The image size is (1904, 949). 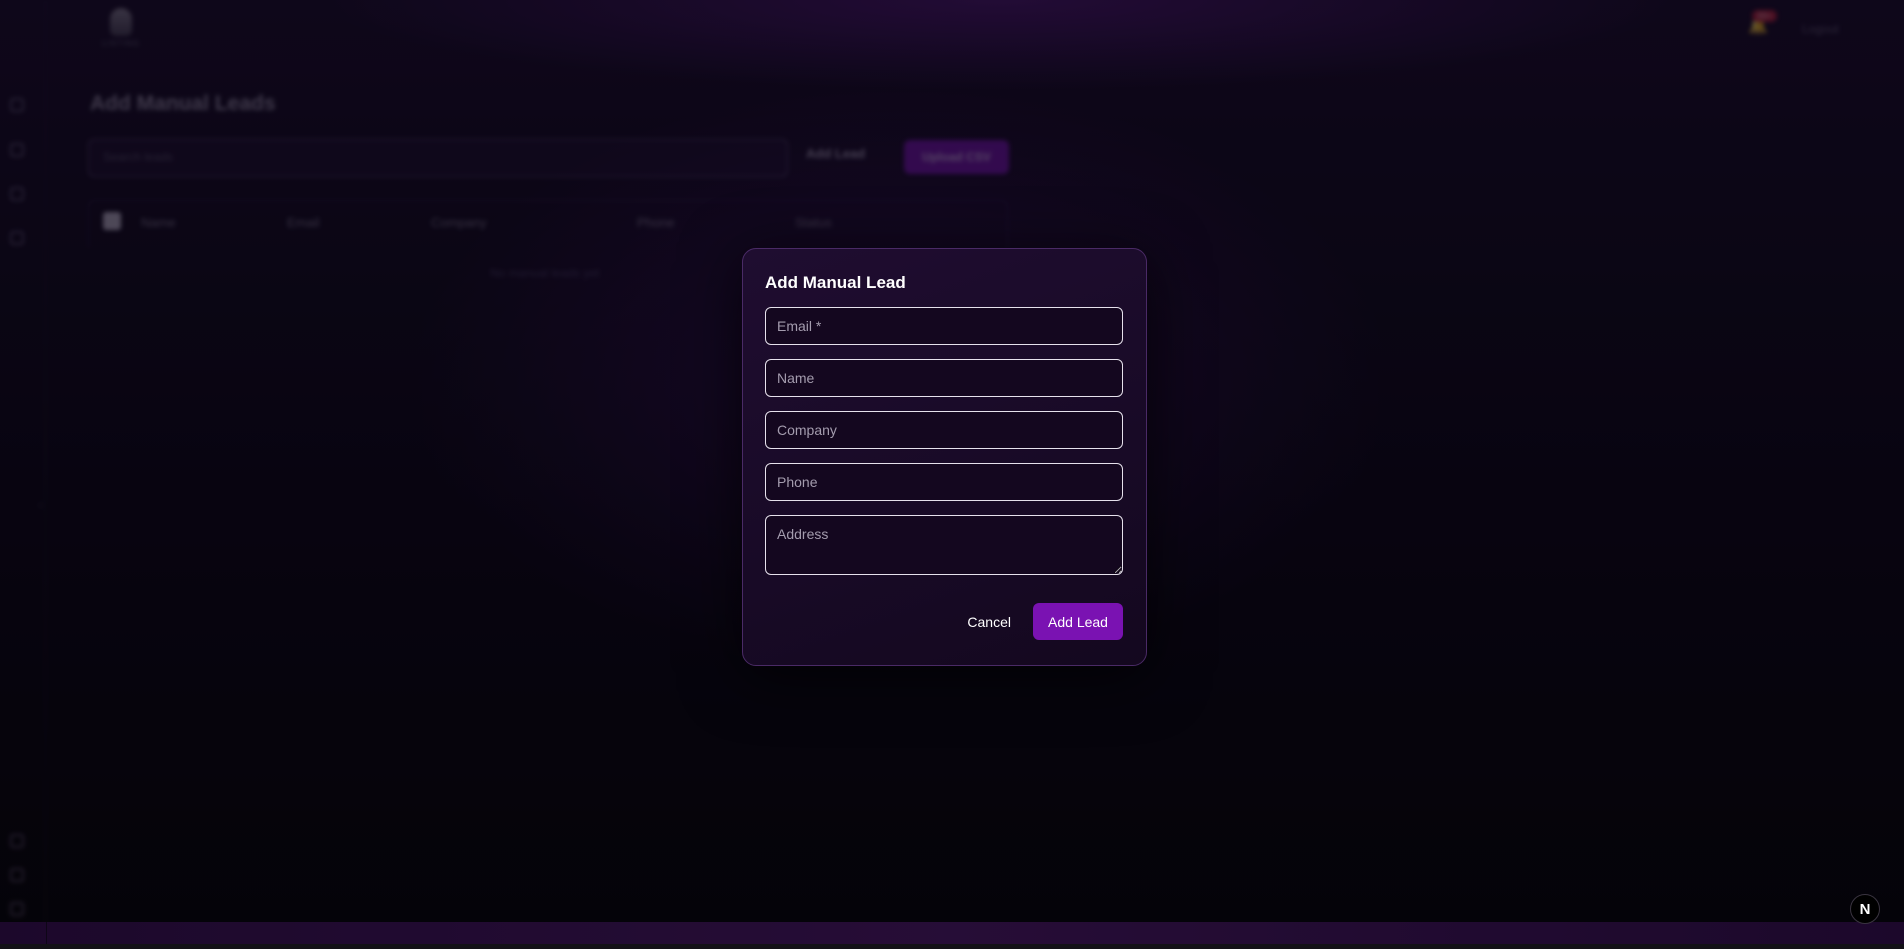 I want to click on company-field, so click(x=944, y=430).